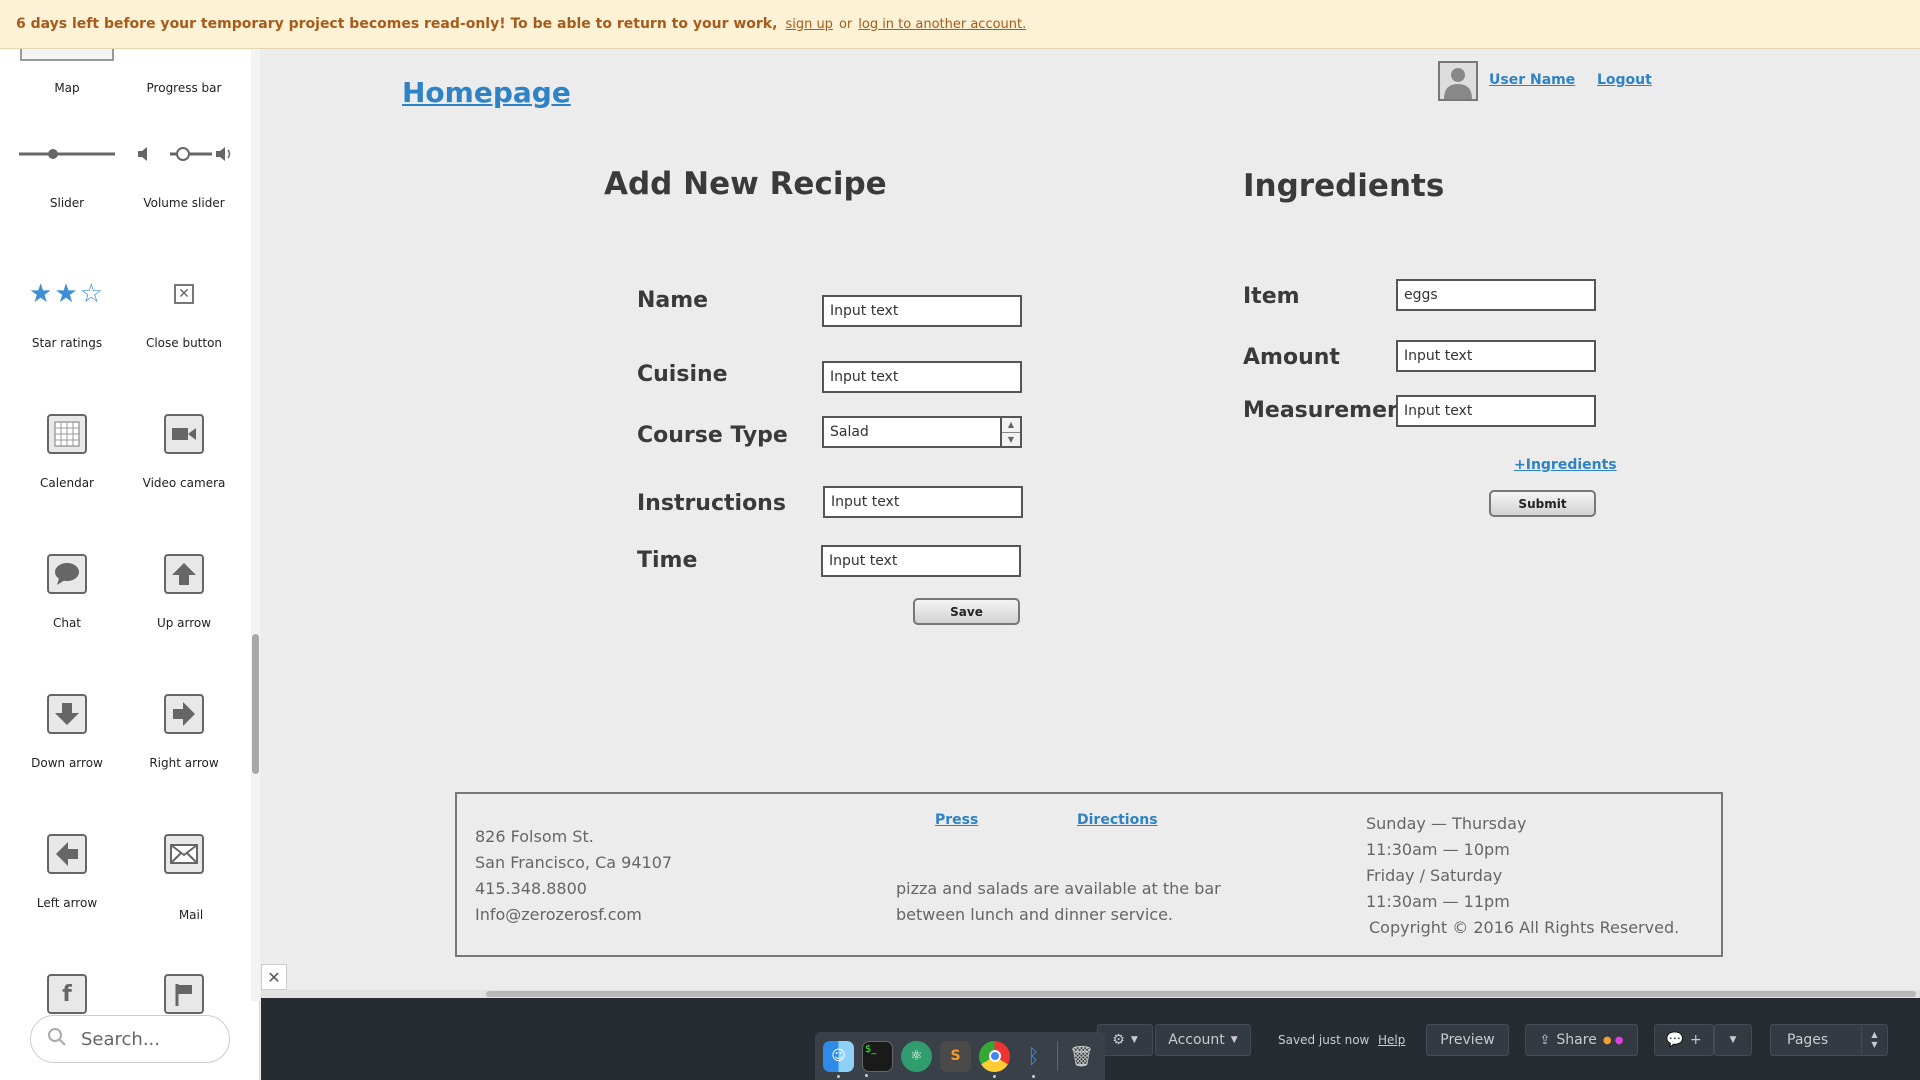 The height and width of the screenshot is (1080, 1920). What do you see at coordinates (916, 1056) in the screenshot?
I see `atom-icon: ⚛` at bounding box center [916, 1056].